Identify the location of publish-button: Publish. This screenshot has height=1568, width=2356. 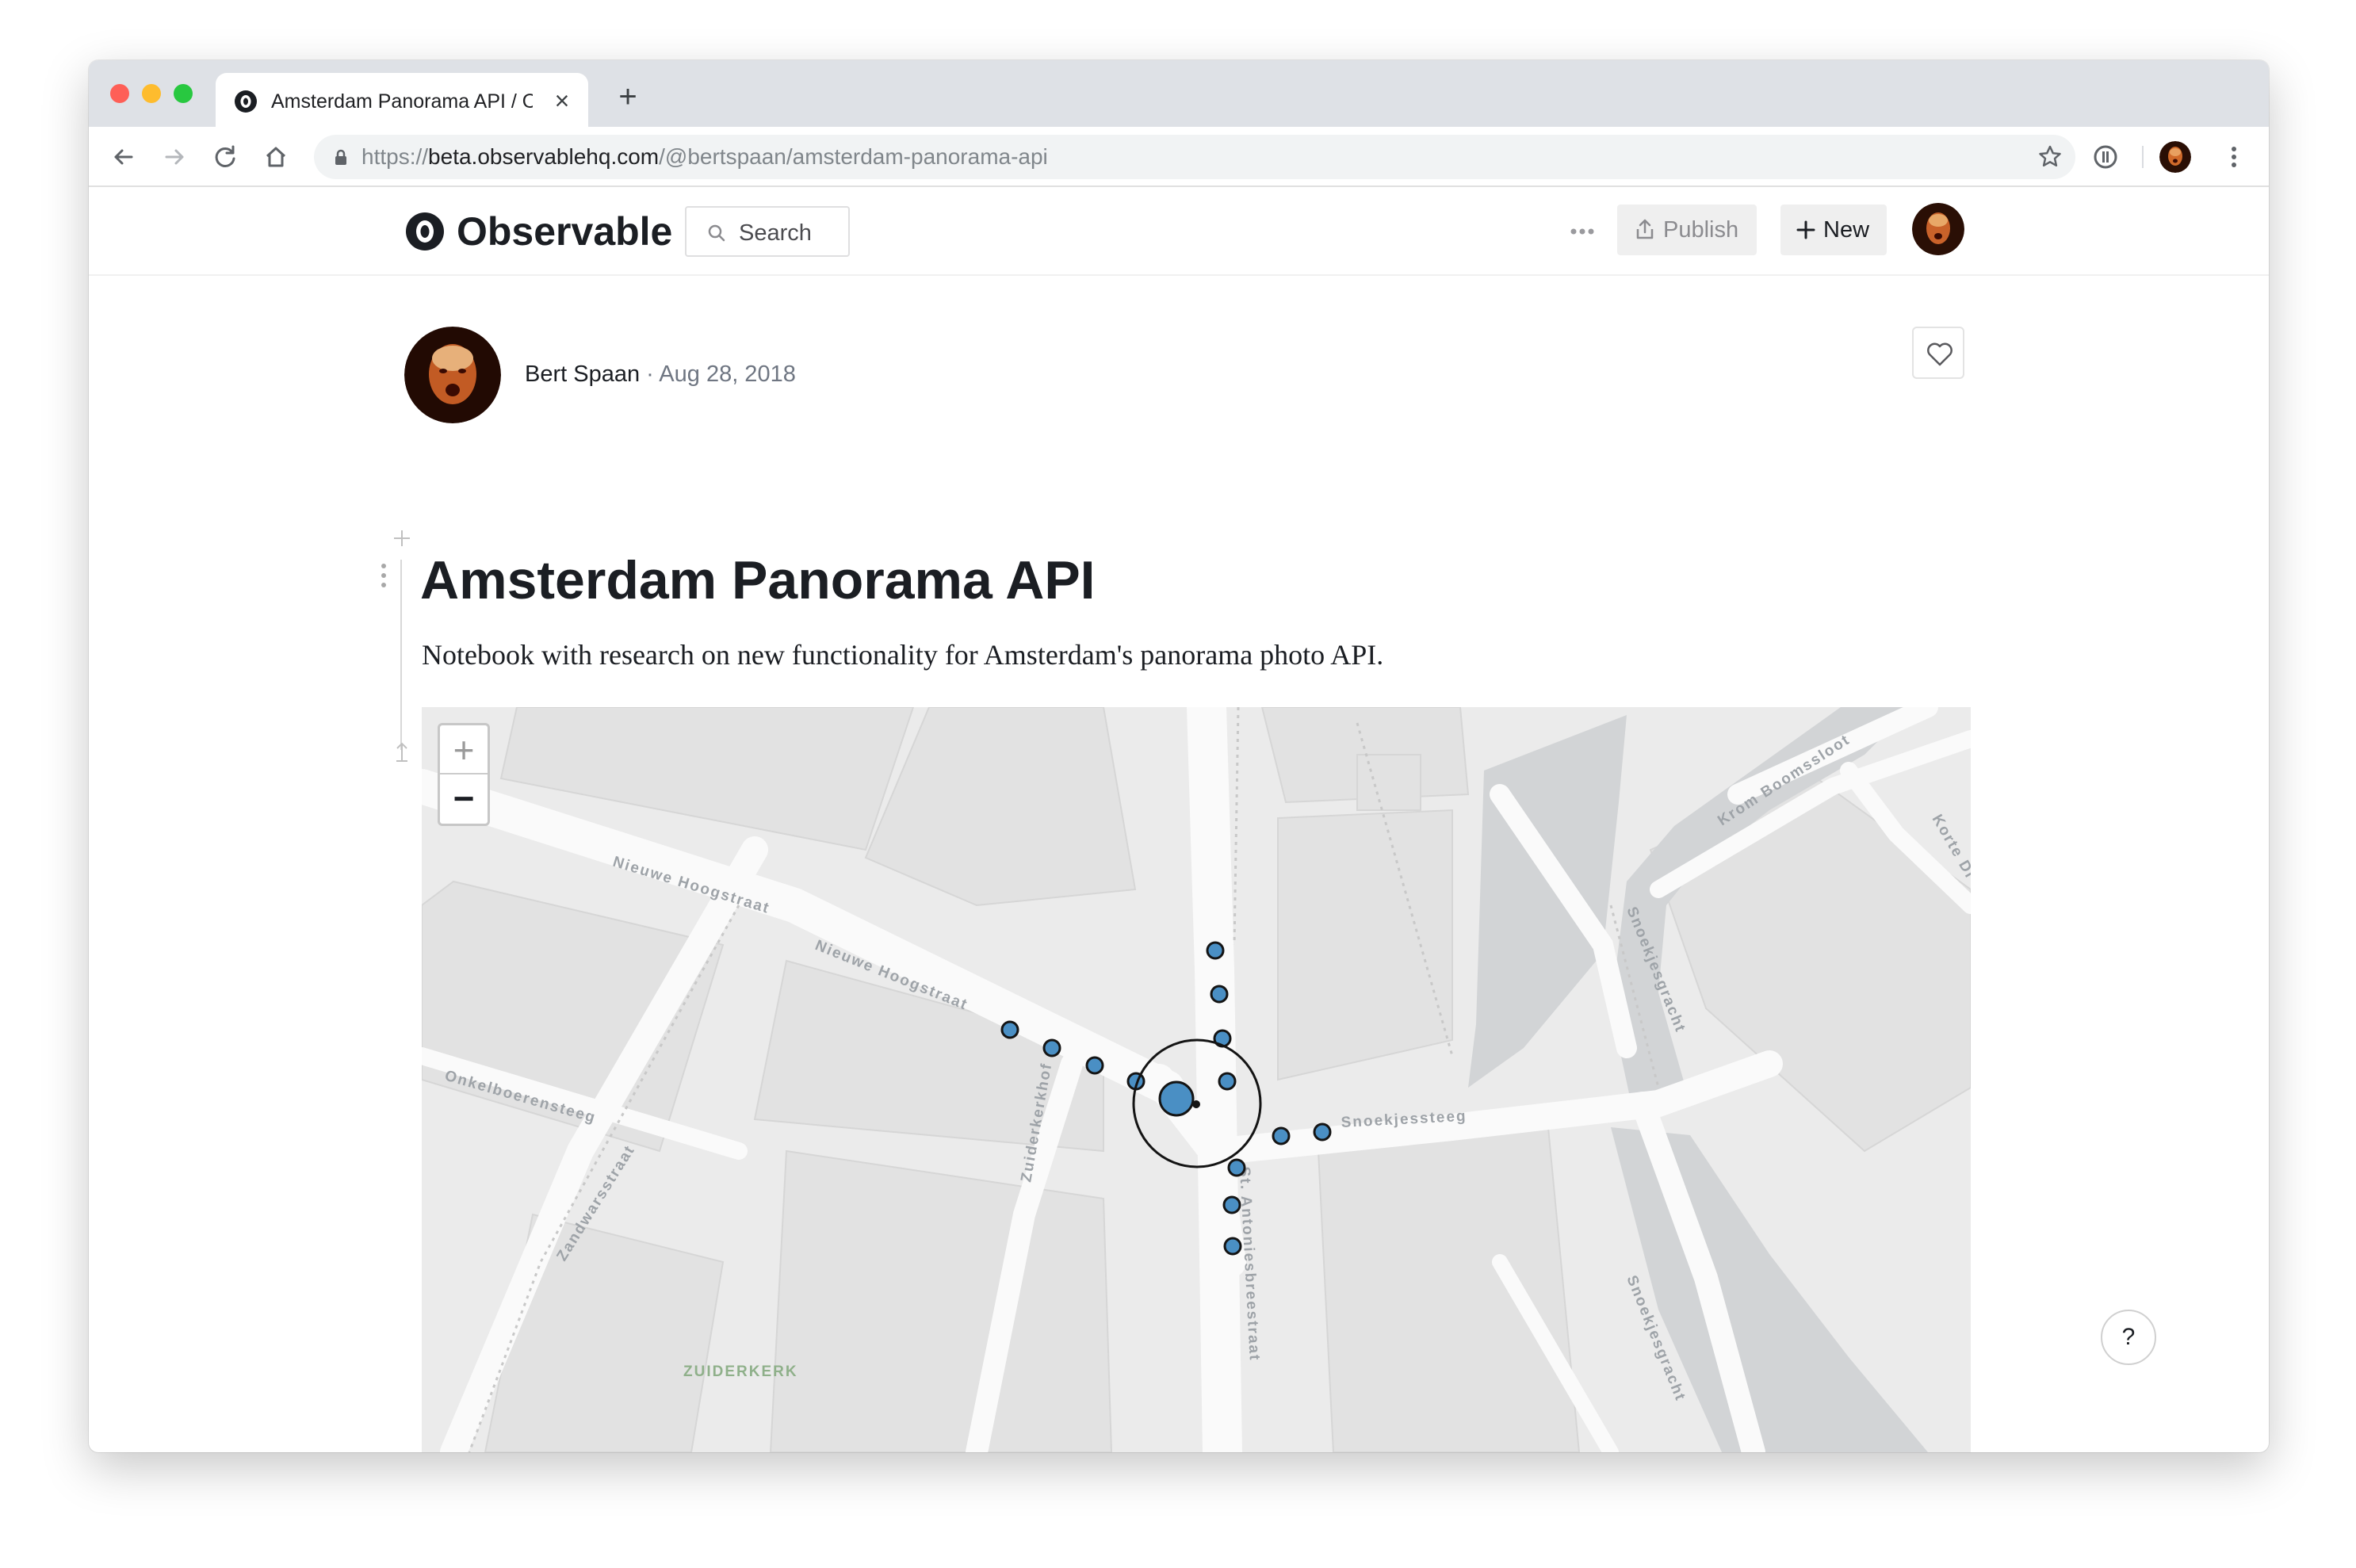
(1687, 230).